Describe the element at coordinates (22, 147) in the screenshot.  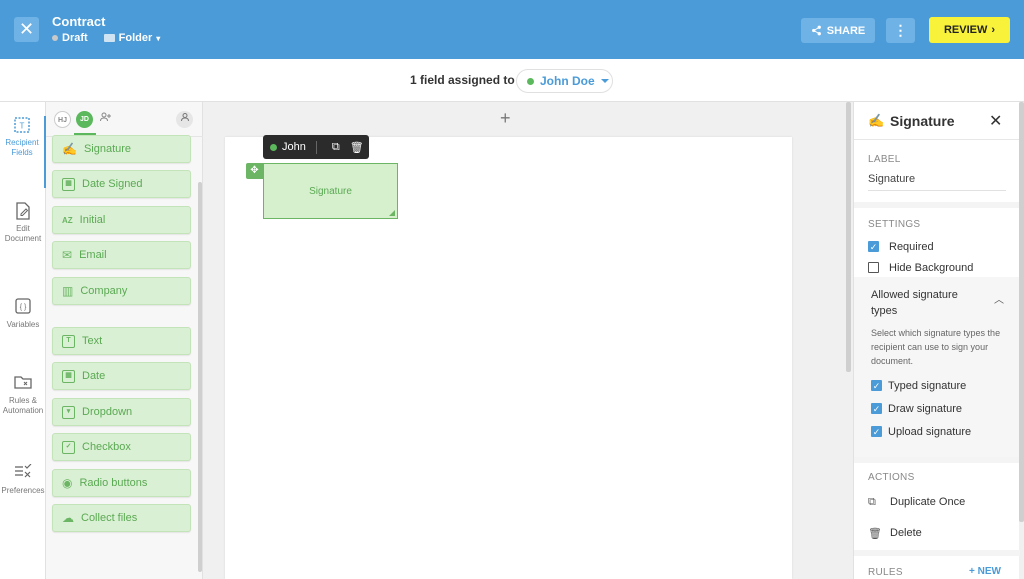
I see `nav-label: Recipient Fields` at that location.